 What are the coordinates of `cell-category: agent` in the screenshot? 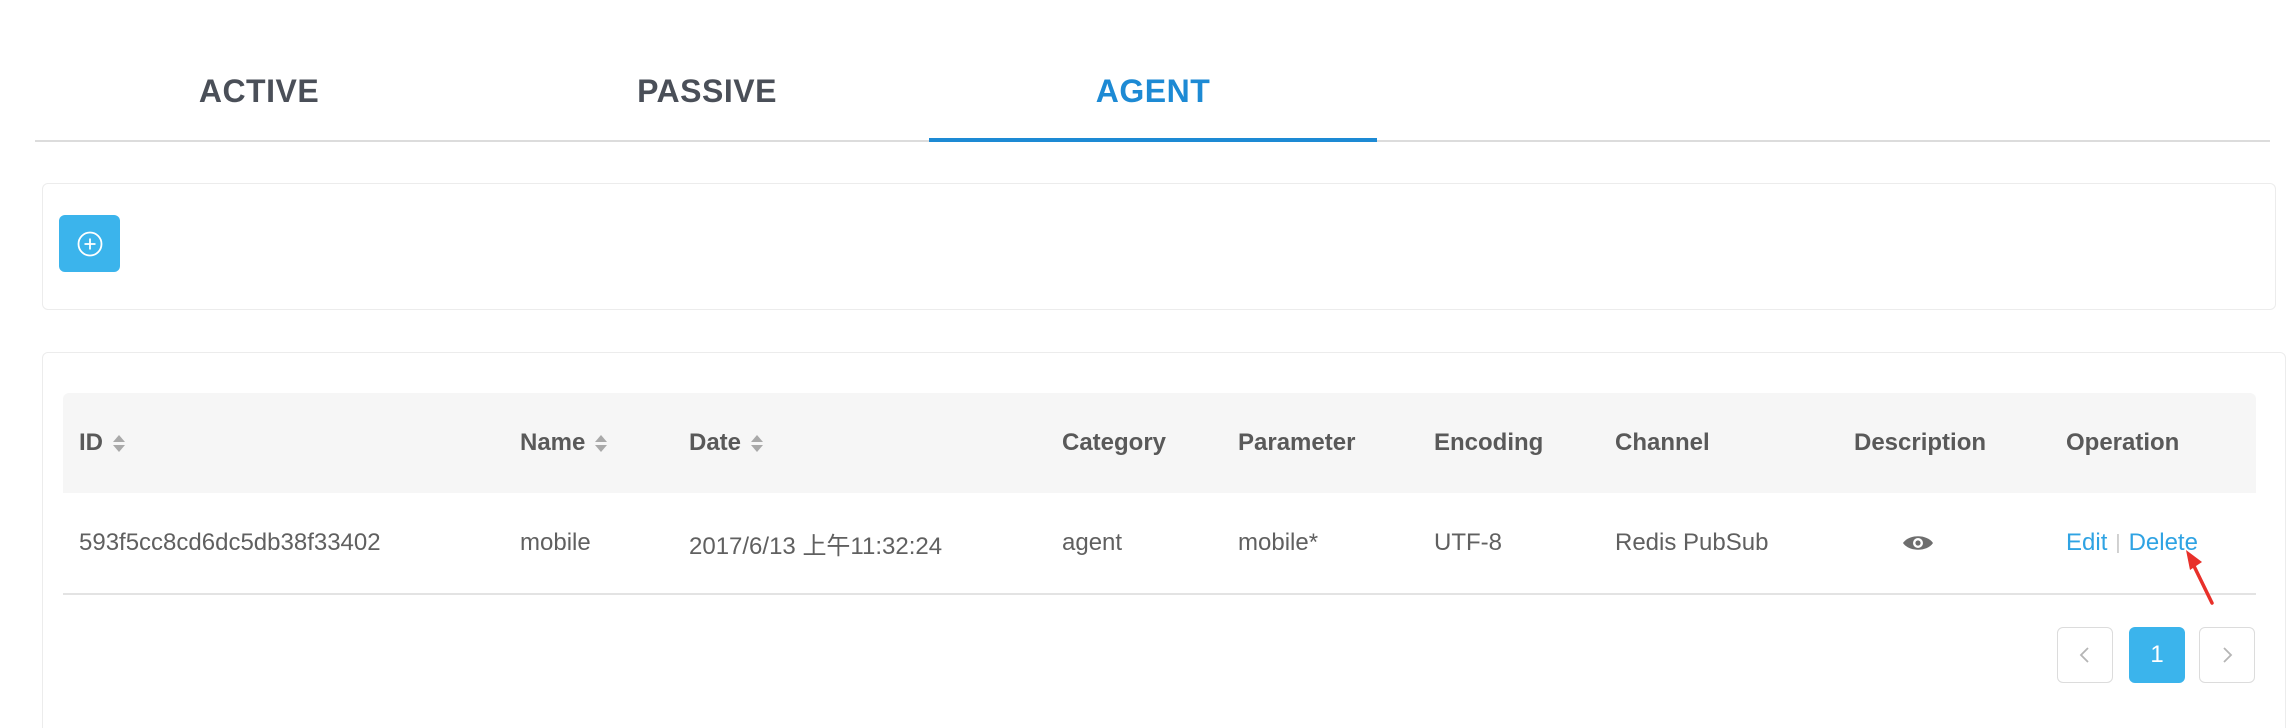 It's located at (1092, 542).